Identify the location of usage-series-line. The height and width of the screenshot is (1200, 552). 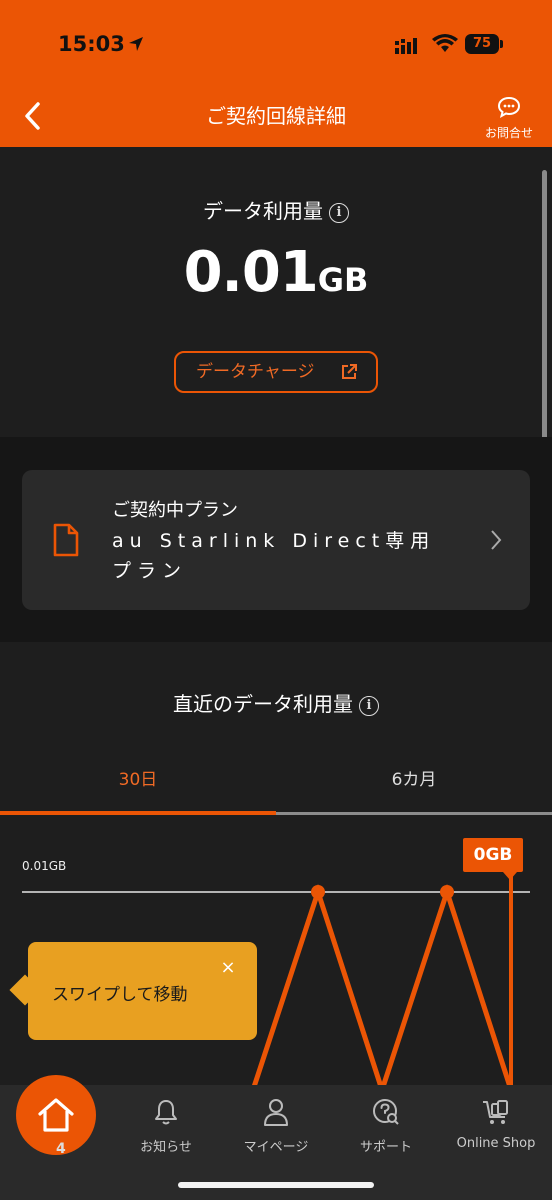
(382, 991).